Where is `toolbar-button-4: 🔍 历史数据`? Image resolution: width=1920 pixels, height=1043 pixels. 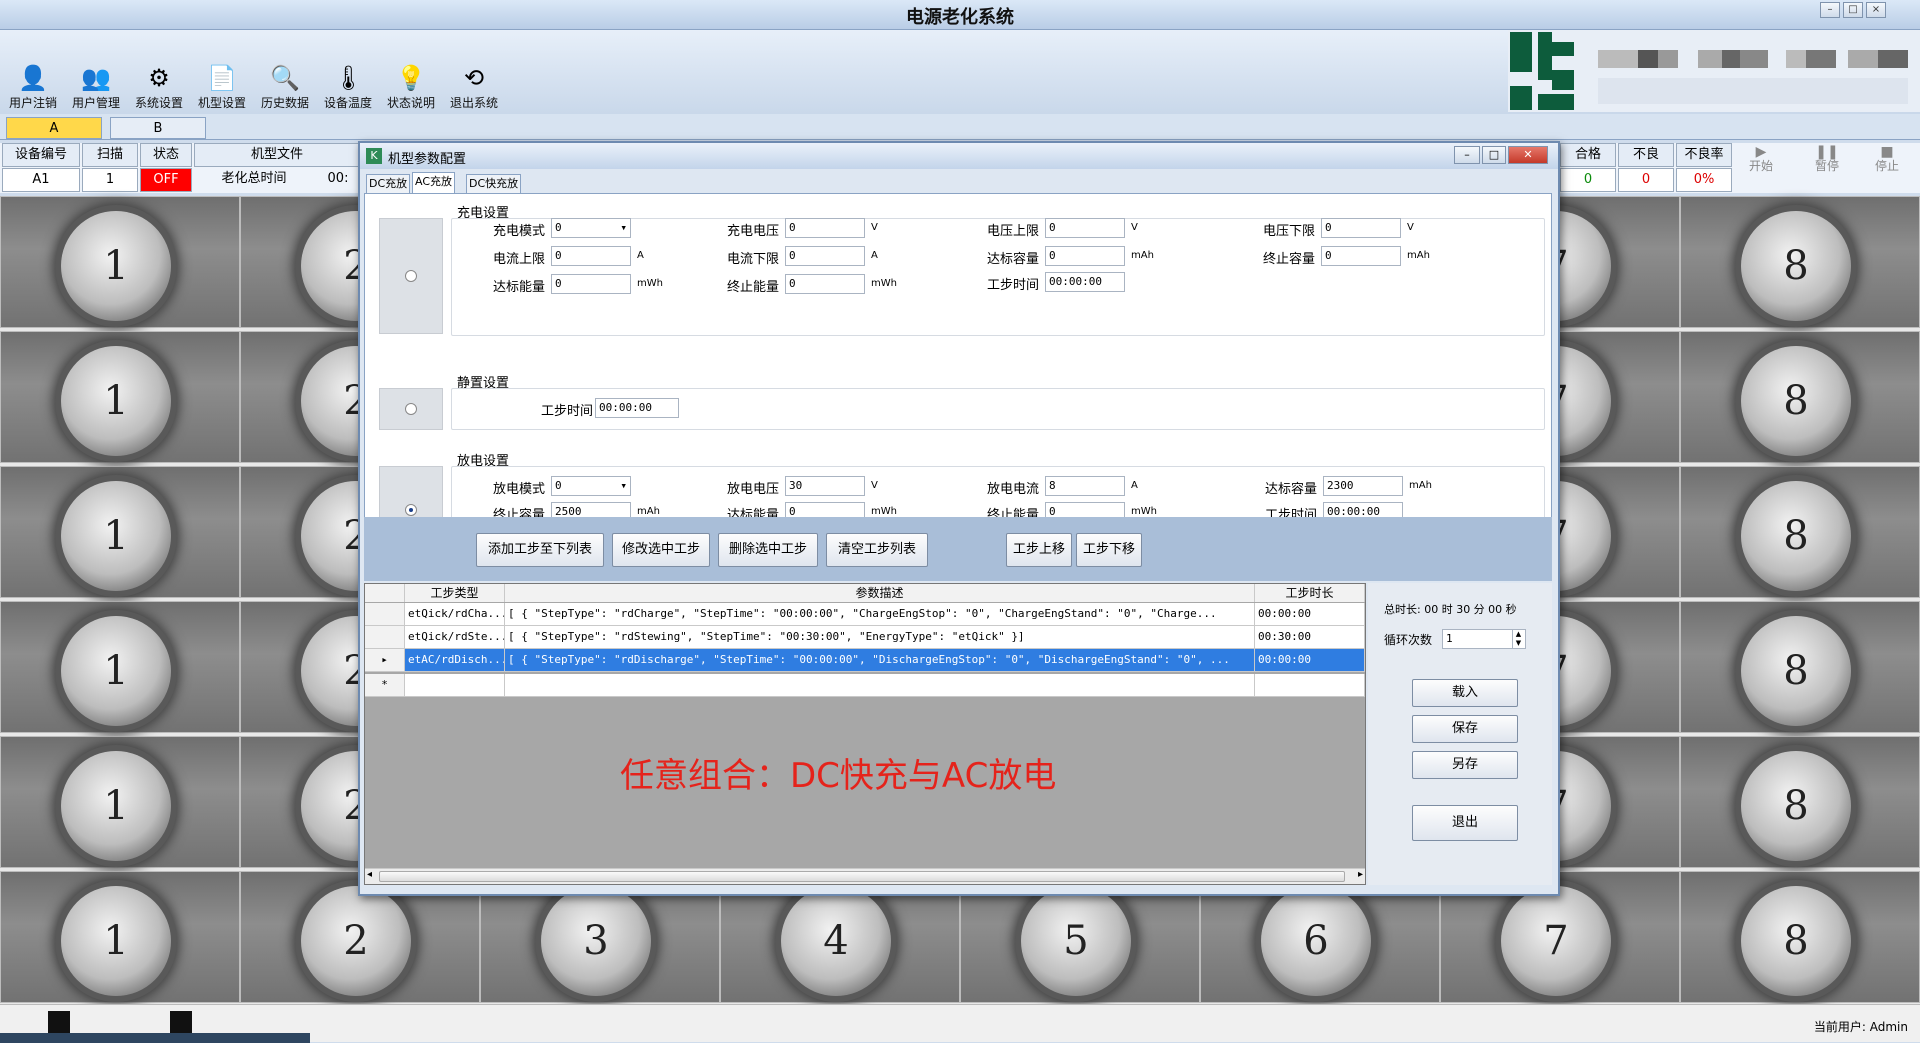
toolbar-button-4: 🔍 历史数据 is located at coordinates (285, 71).